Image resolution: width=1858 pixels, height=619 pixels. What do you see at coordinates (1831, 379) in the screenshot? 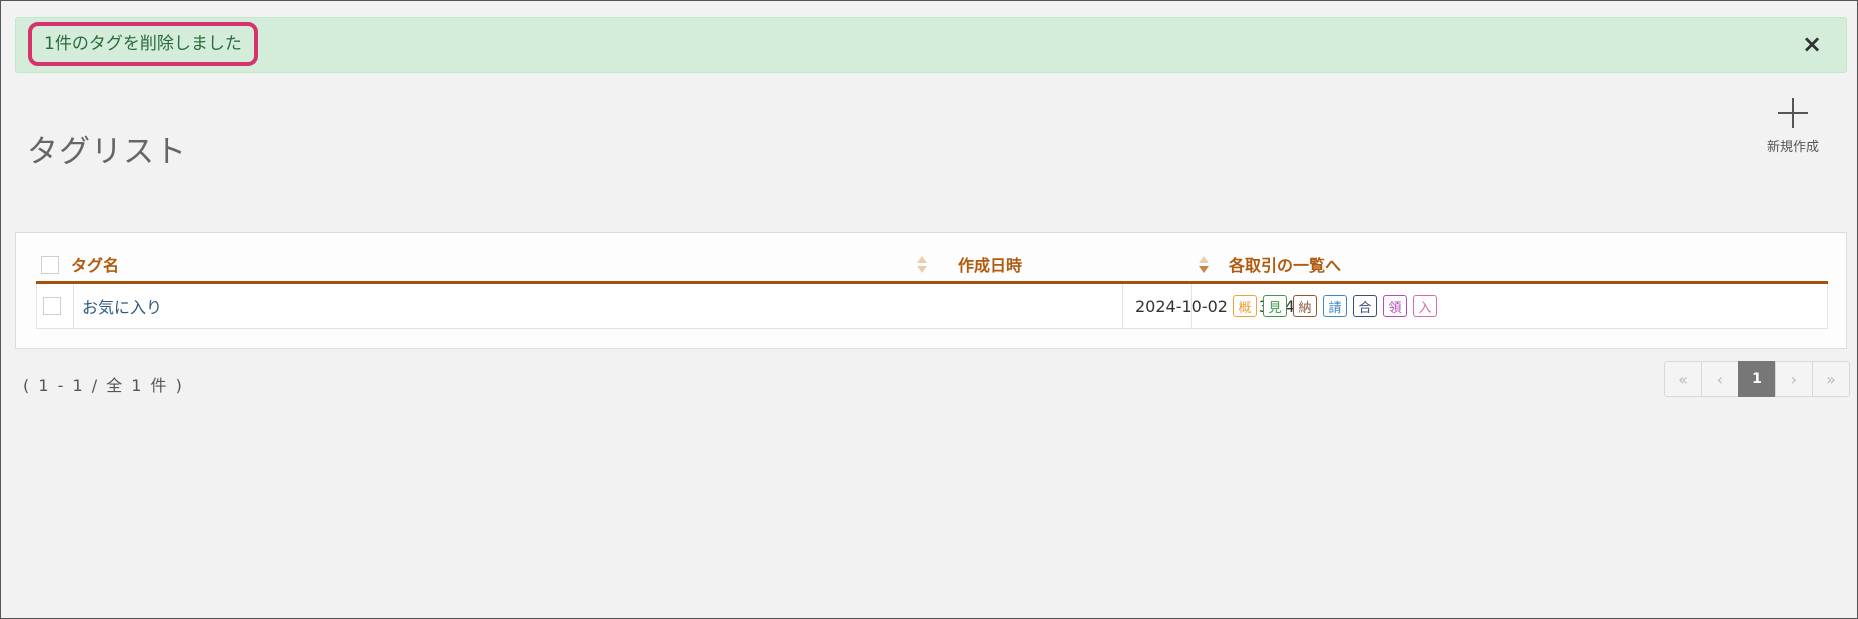
I see `last-page-button: »` at bounding box center [1831, 379].